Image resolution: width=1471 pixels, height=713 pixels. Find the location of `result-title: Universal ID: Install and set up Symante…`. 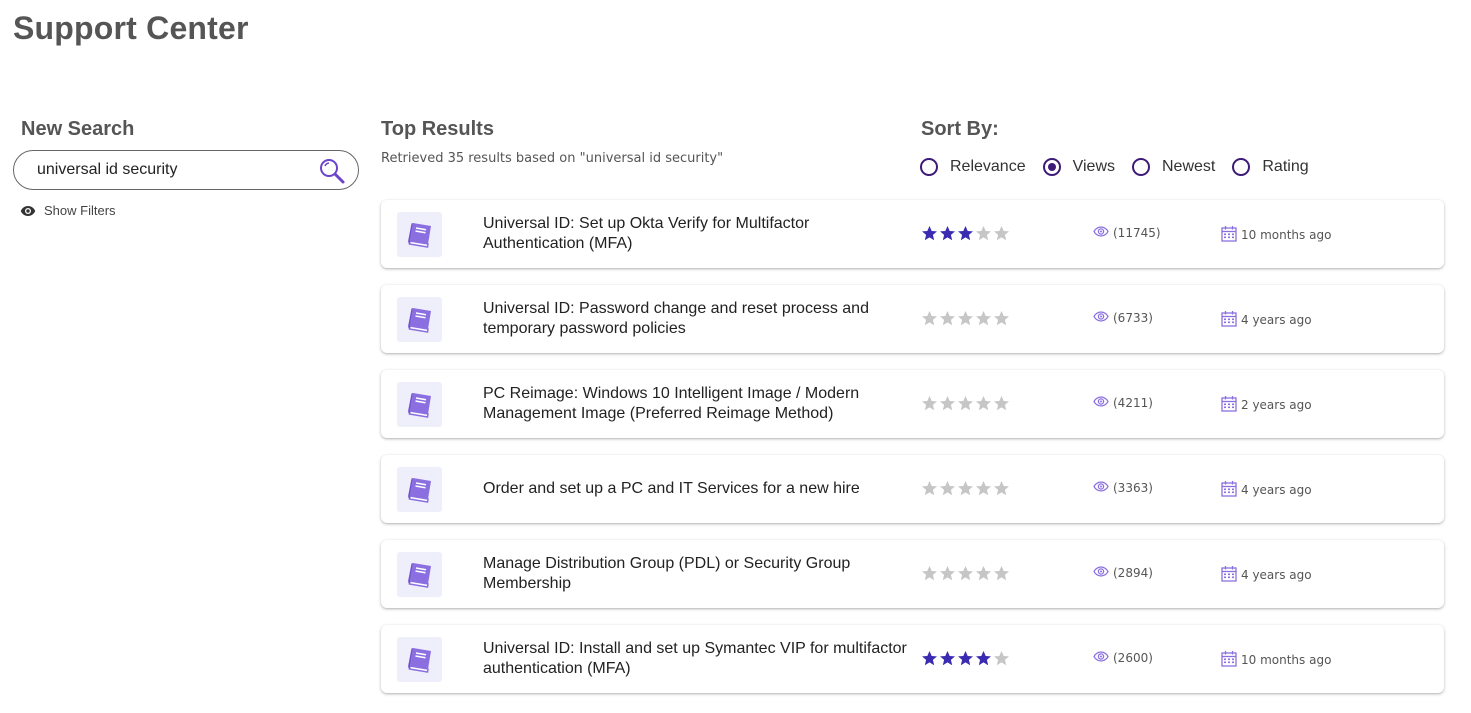

result-title: Universal ID: Install and set up Symante… is located at coordinates (698, 659).